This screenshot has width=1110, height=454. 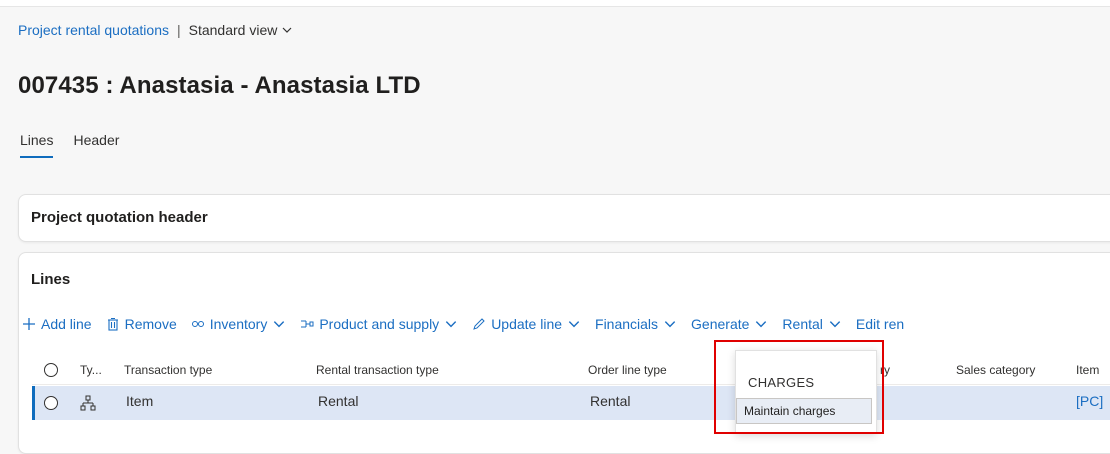 What do you see at coordinates (51, 370) in the screenshot?
I see `select-all-radio` at bounding box center [51, 370].